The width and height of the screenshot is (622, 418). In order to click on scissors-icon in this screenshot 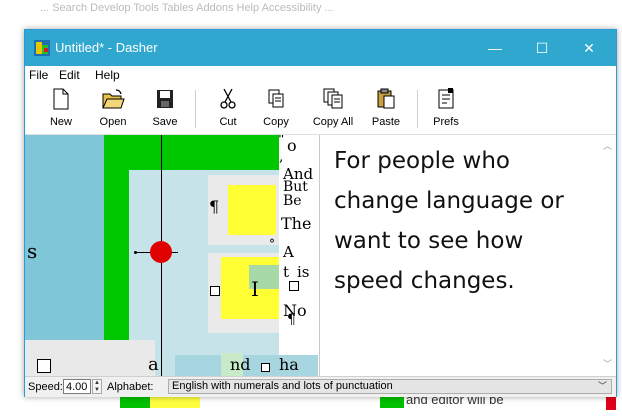, I will do `click(228, 98)`.